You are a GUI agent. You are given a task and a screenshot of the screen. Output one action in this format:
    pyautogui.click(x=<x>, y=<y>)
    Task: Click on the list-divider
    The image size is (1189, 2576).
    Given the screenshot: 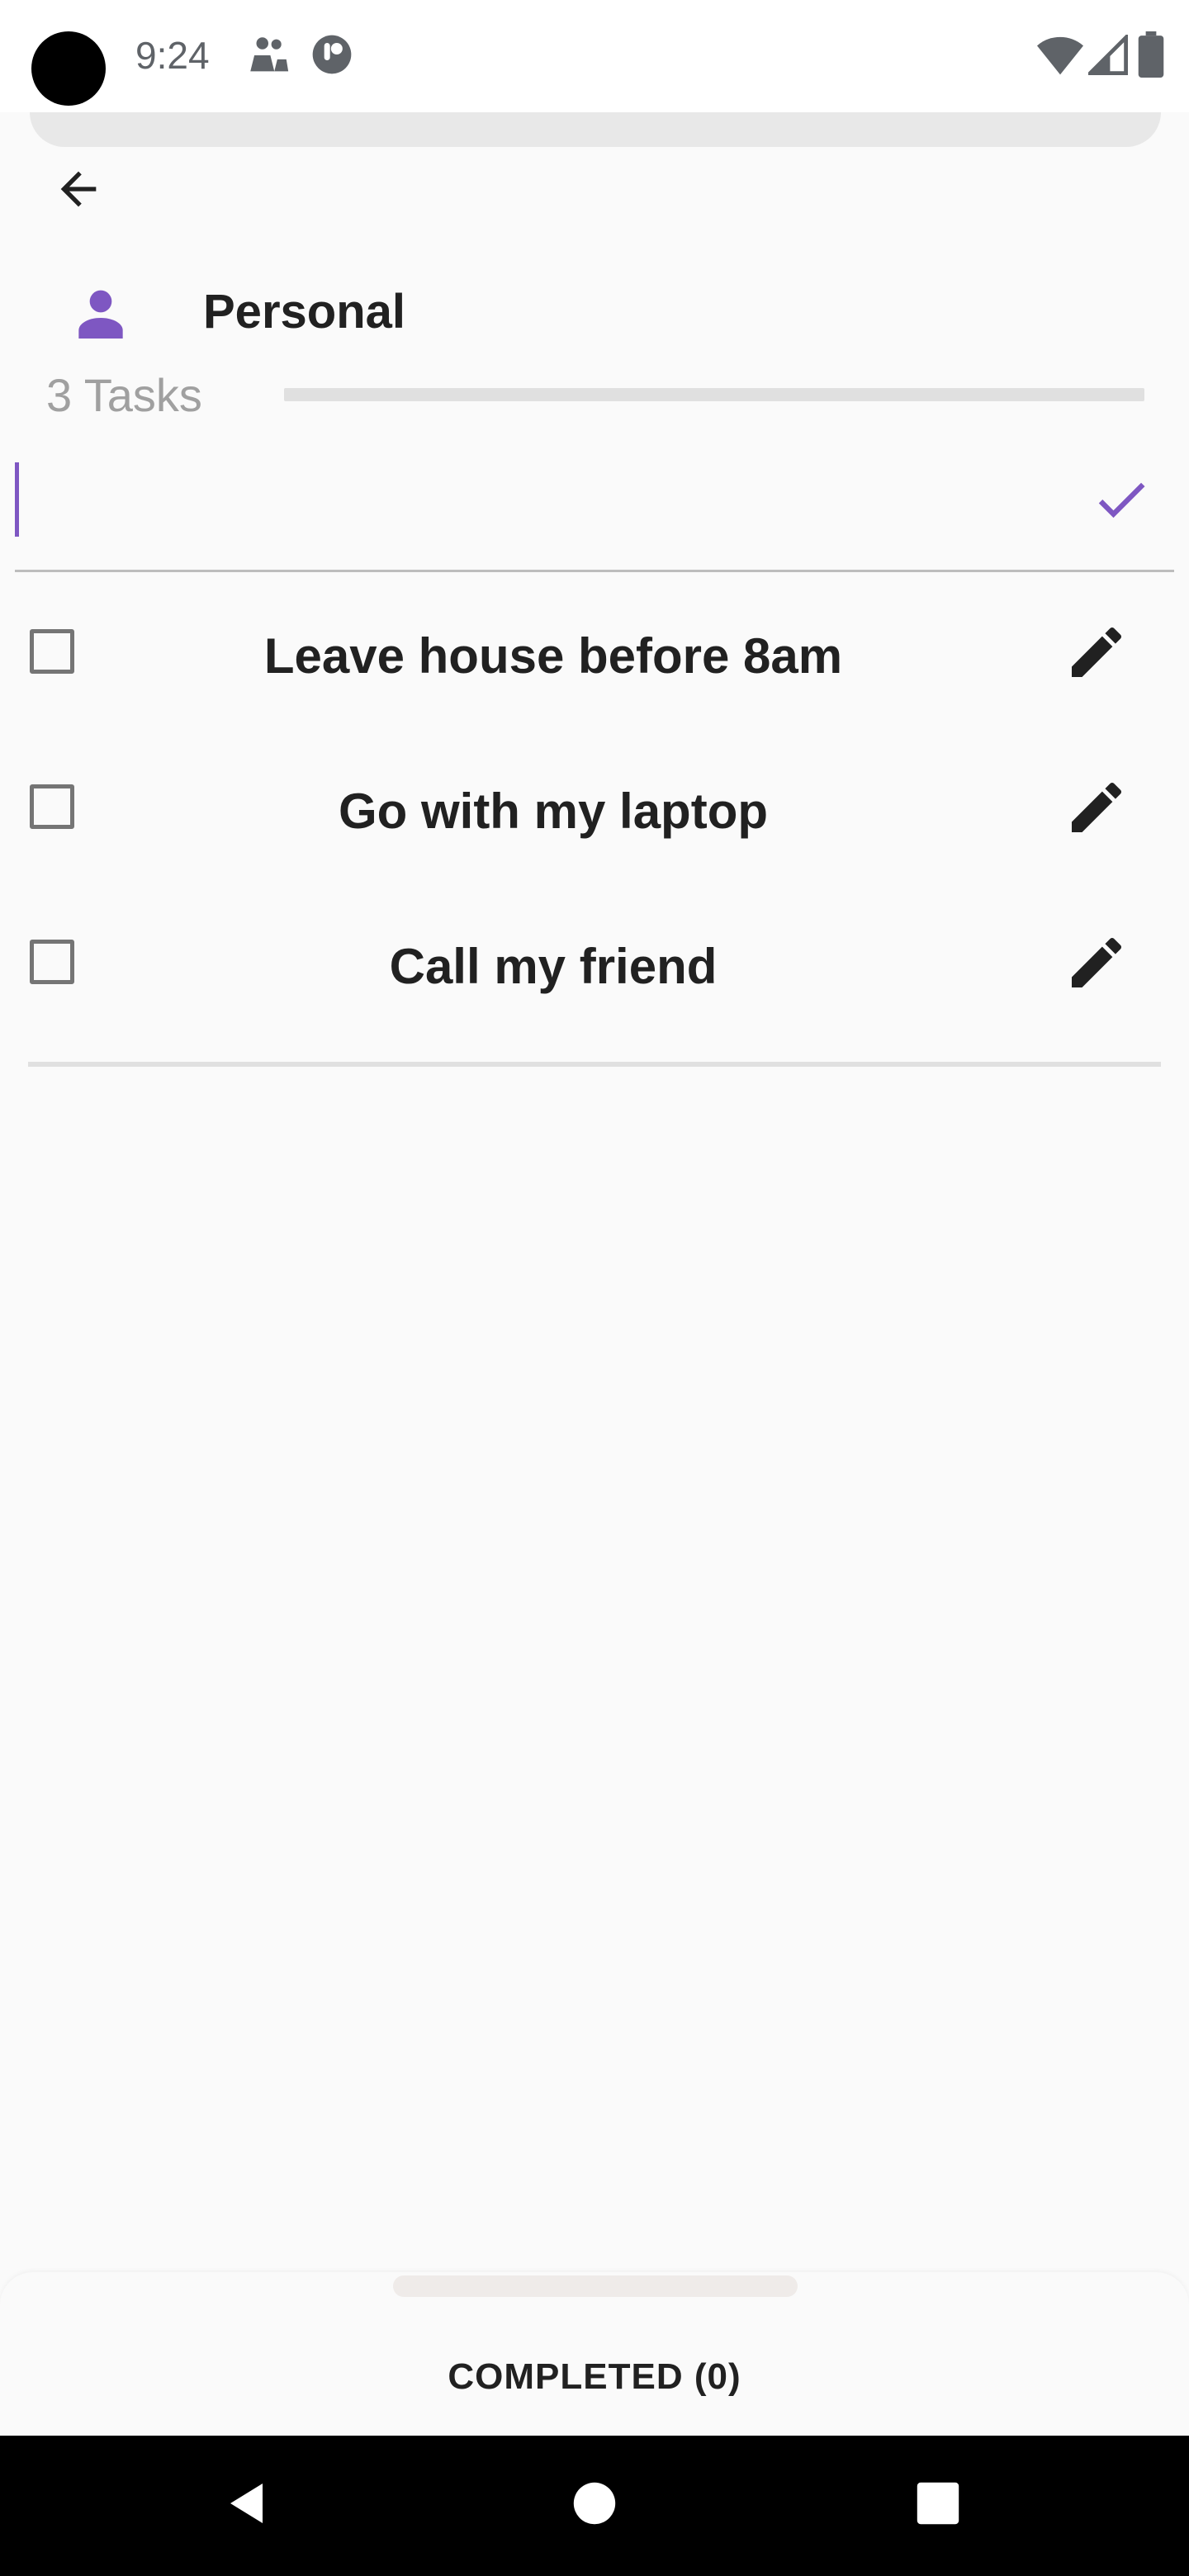 What is the action you would take?
    pyautogui.click(x=594, y=1064)
    